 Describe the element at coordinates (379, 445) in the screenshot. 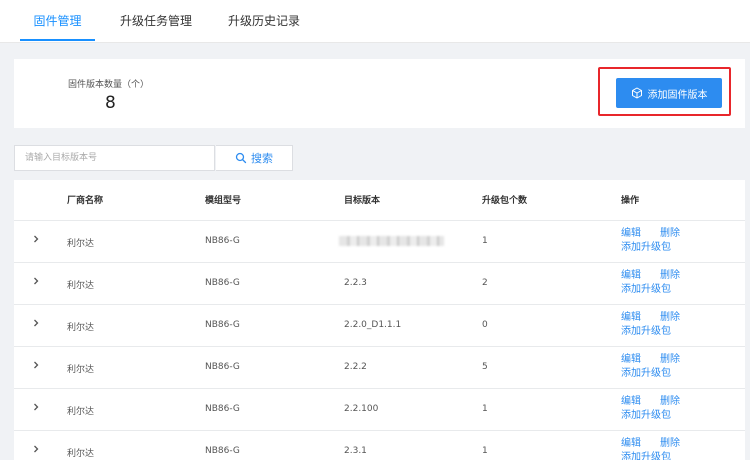

I see `table-row: 利尔达 NB86-G 2.3.1 1 编辑 删除 添加升级包` at that location.